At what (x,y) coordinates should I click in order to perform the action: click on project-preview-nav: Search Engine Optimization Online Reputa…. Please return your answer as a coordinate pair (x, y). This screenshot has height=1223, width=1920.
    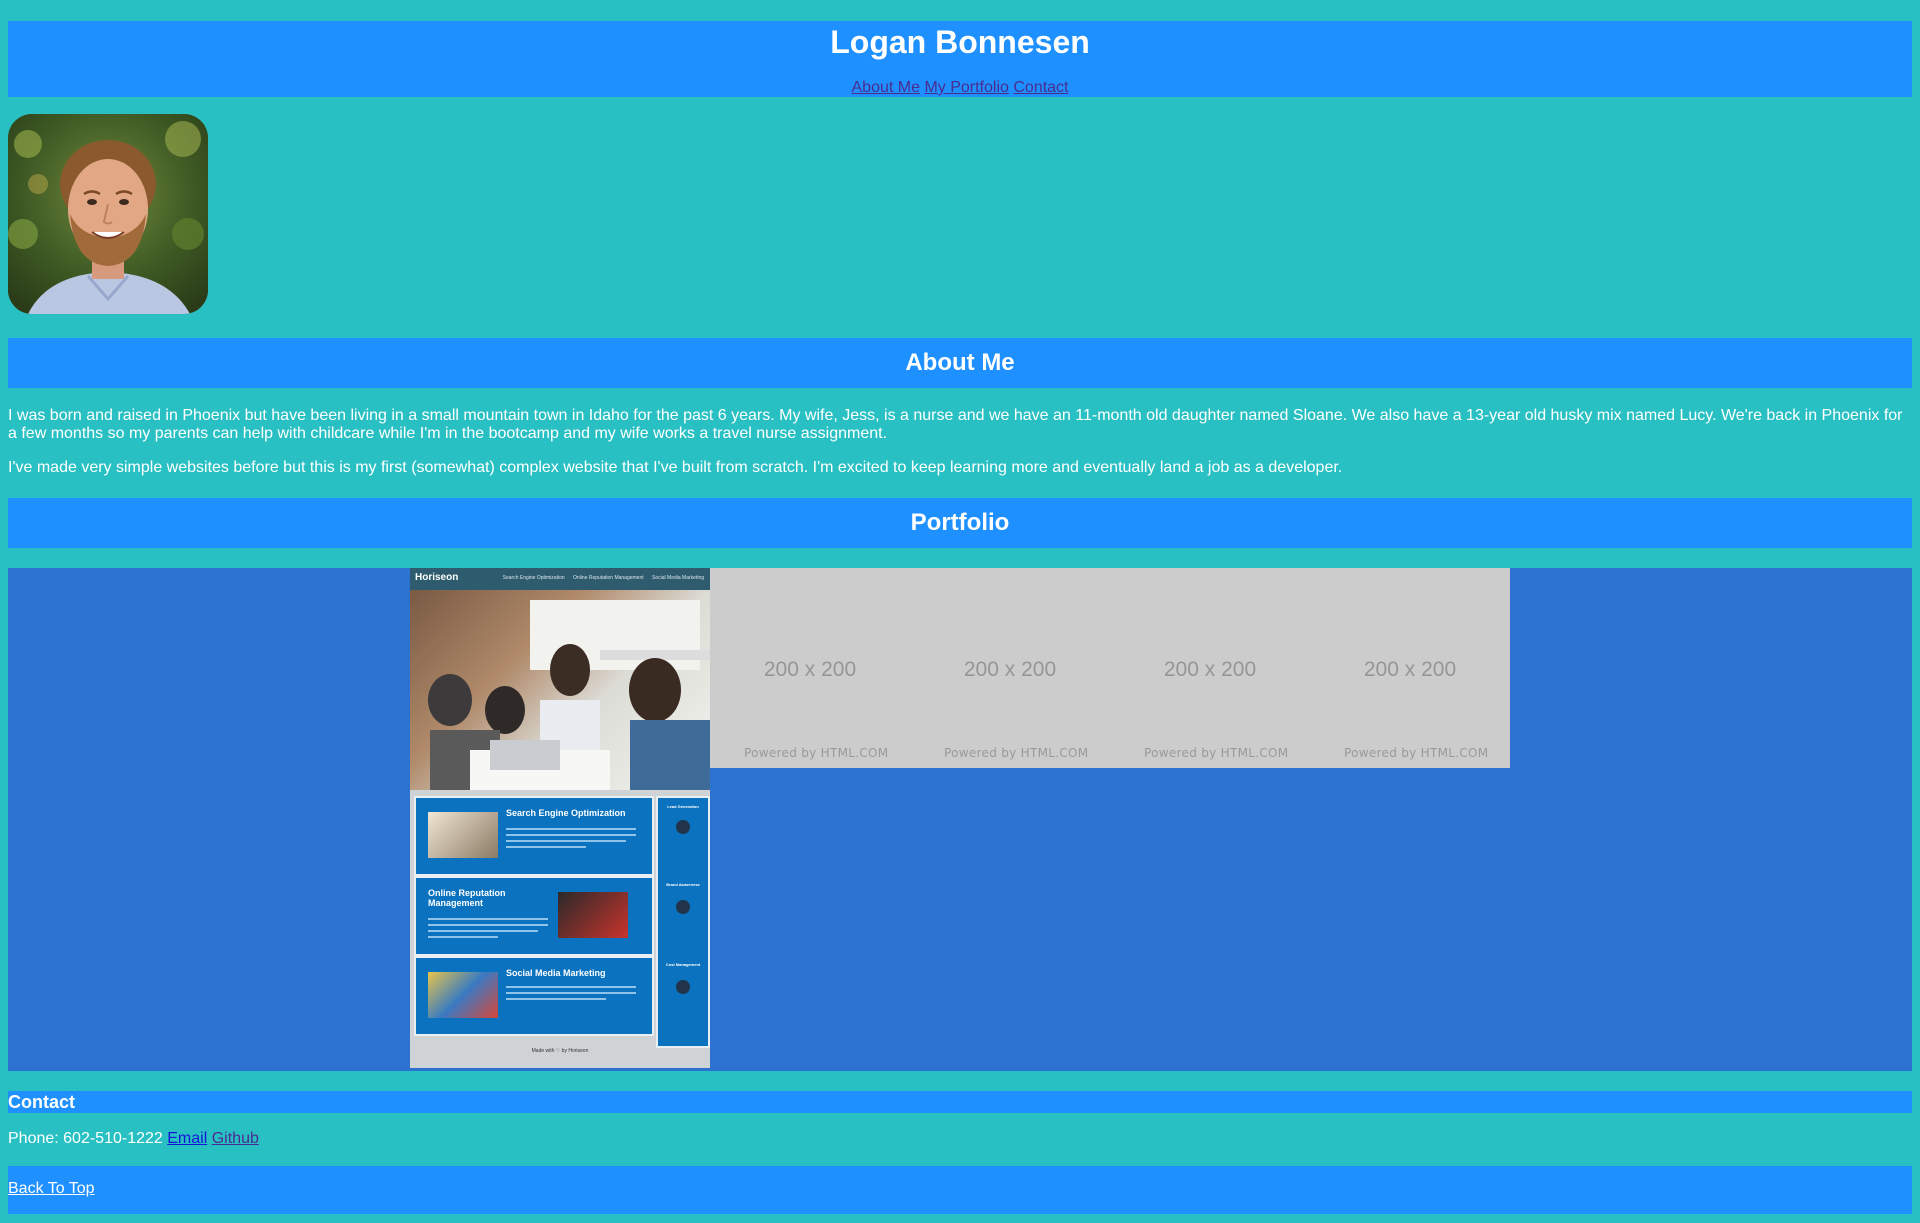
    Looking at the image, I should click on (600, 578).